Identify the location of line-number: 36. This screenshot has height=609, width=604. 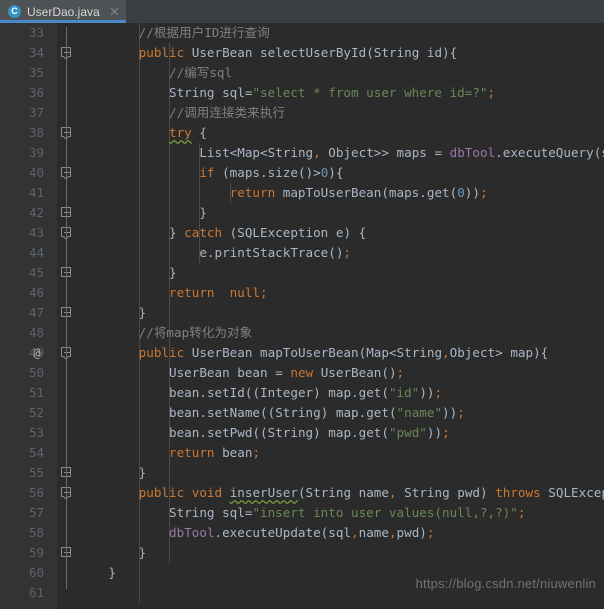
(36, 92).